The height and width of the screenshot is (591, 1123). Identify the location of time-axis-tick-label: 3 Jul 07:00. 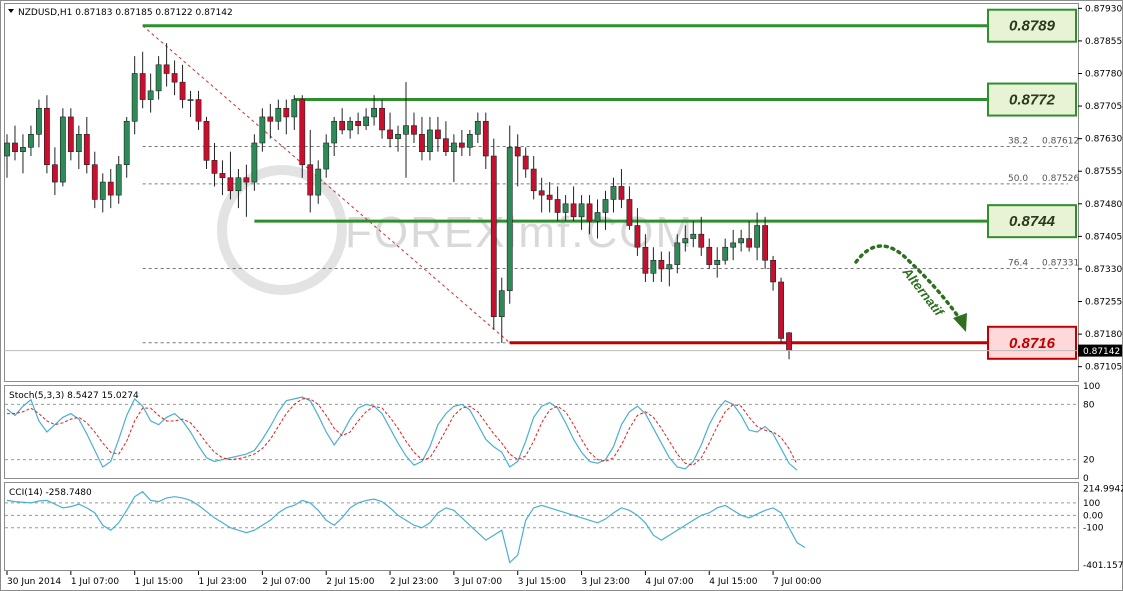
(478, 582).